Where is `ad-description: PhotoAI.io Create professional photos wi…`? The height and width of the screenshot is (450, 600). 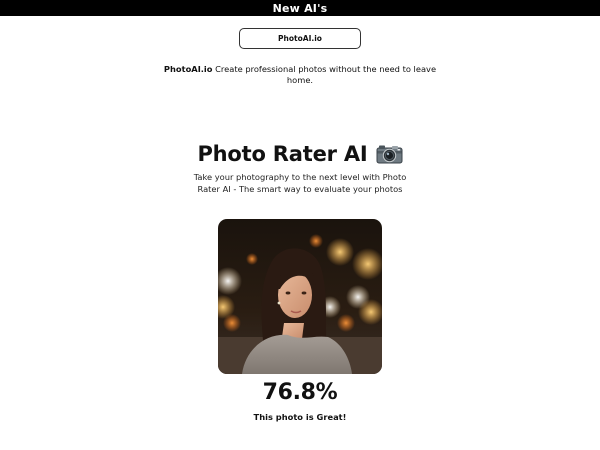
ad-description: PhotoAI.io Create professional photos wi… is located at coordinates (300, 75).